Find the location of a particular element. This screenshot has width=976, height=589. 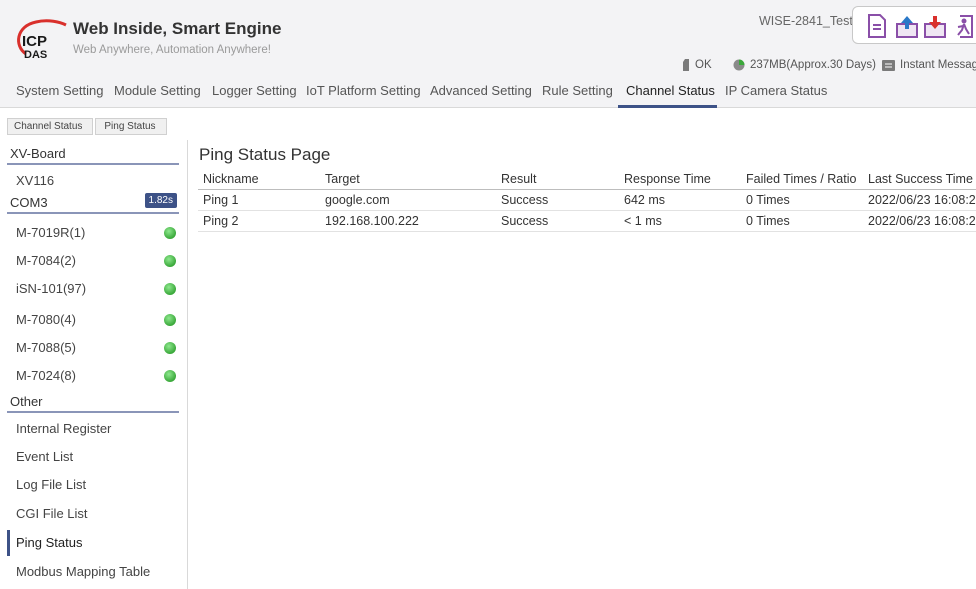

module-label: M-7080(4) is located at coordinates (46, 319).